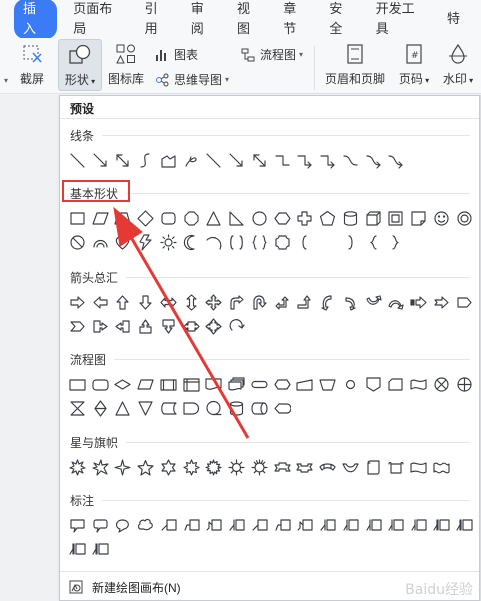 The height and width of the screenshot is (601, 481). I want to click on shape-f-decision-icon, so click(123, 384).